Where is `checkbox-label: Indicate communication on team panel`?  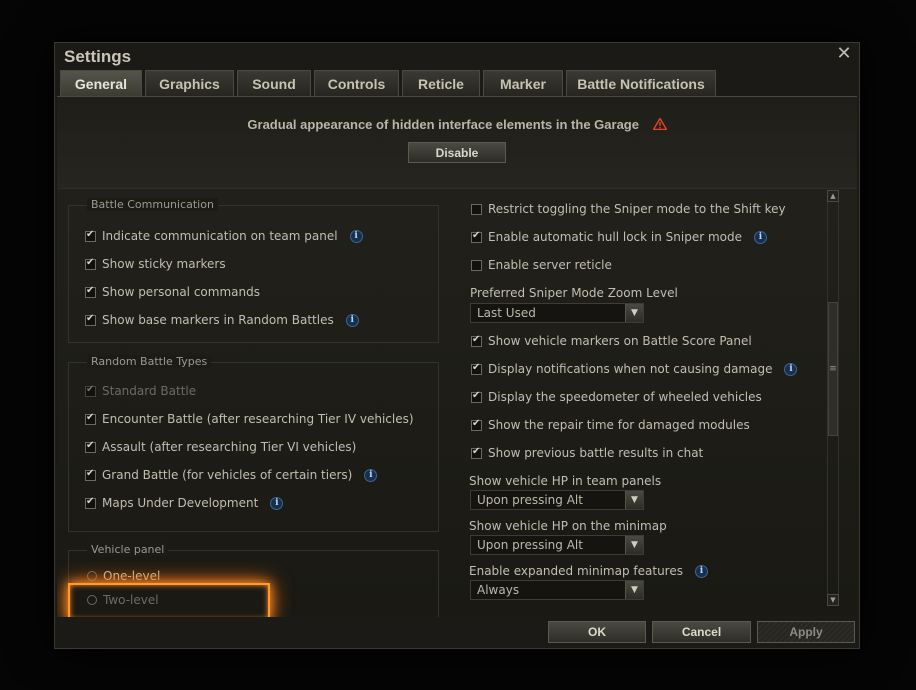
checkbox-label: Indicate communication on team panel is located at coordinates (220, 236).